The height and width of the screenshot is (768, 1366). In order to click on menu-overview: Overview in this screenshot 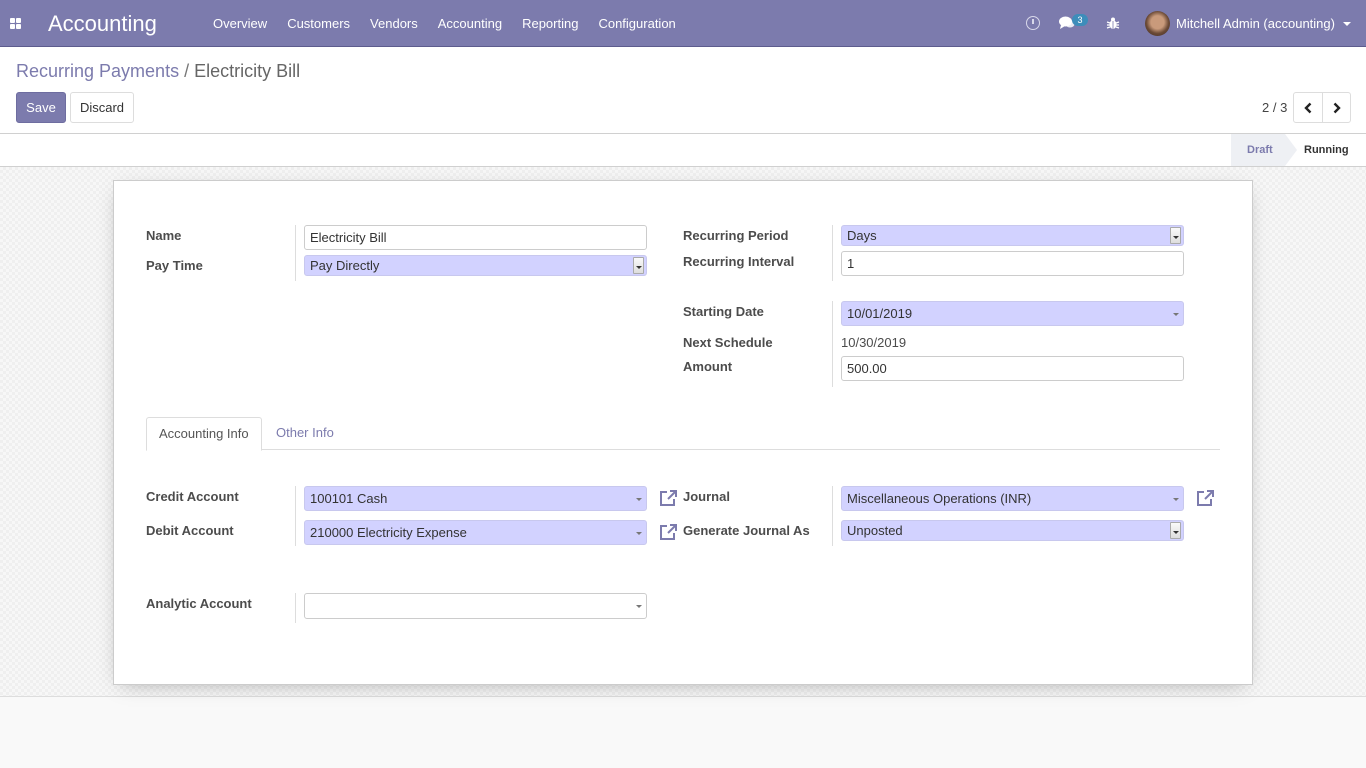, I will do `click(240, 23)`.